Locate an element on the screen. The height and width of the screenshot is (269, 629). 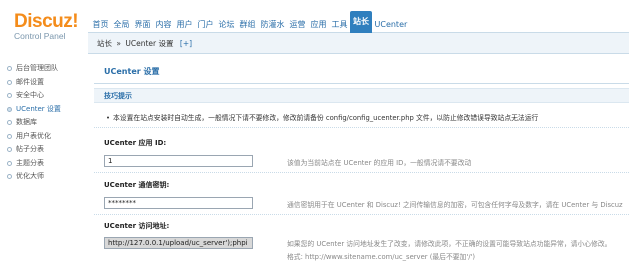
sidebar-item-label: 安全中心 is located at coordinates (30, 95).